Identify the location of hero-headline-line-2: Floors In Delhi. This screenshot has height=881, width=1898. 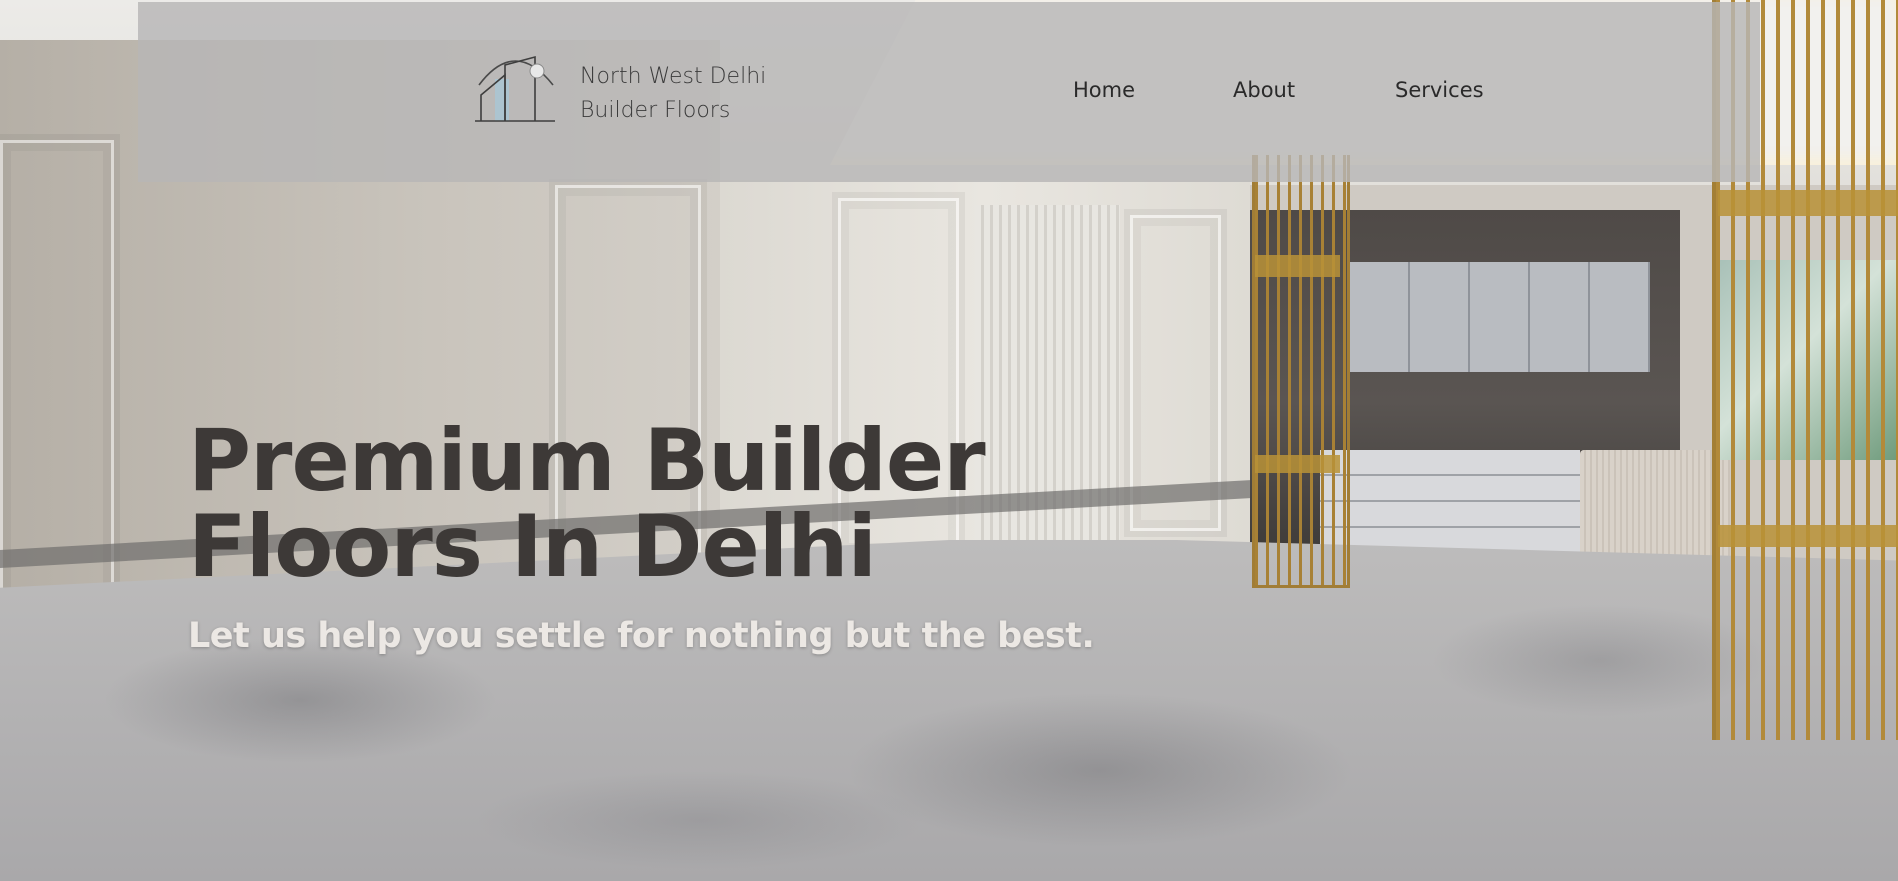
(532, 547).